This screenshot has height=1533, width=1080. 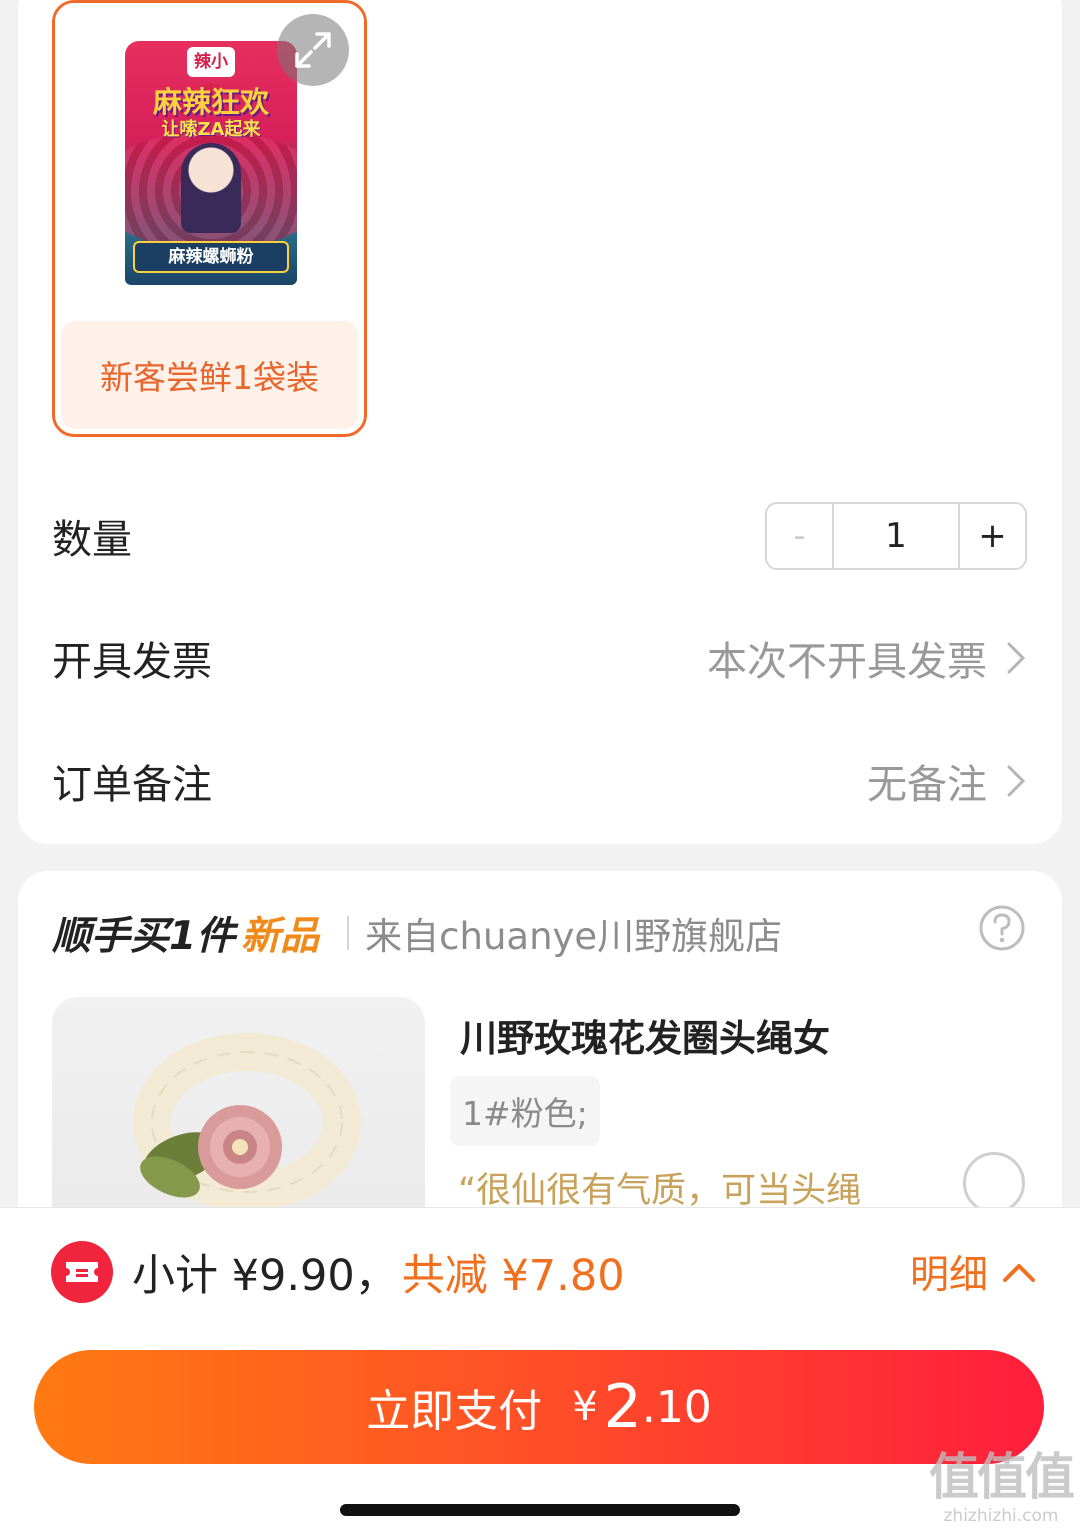 I want to click on sku-label: 新客尝鲜1袋装, so click(x=209, y=377).